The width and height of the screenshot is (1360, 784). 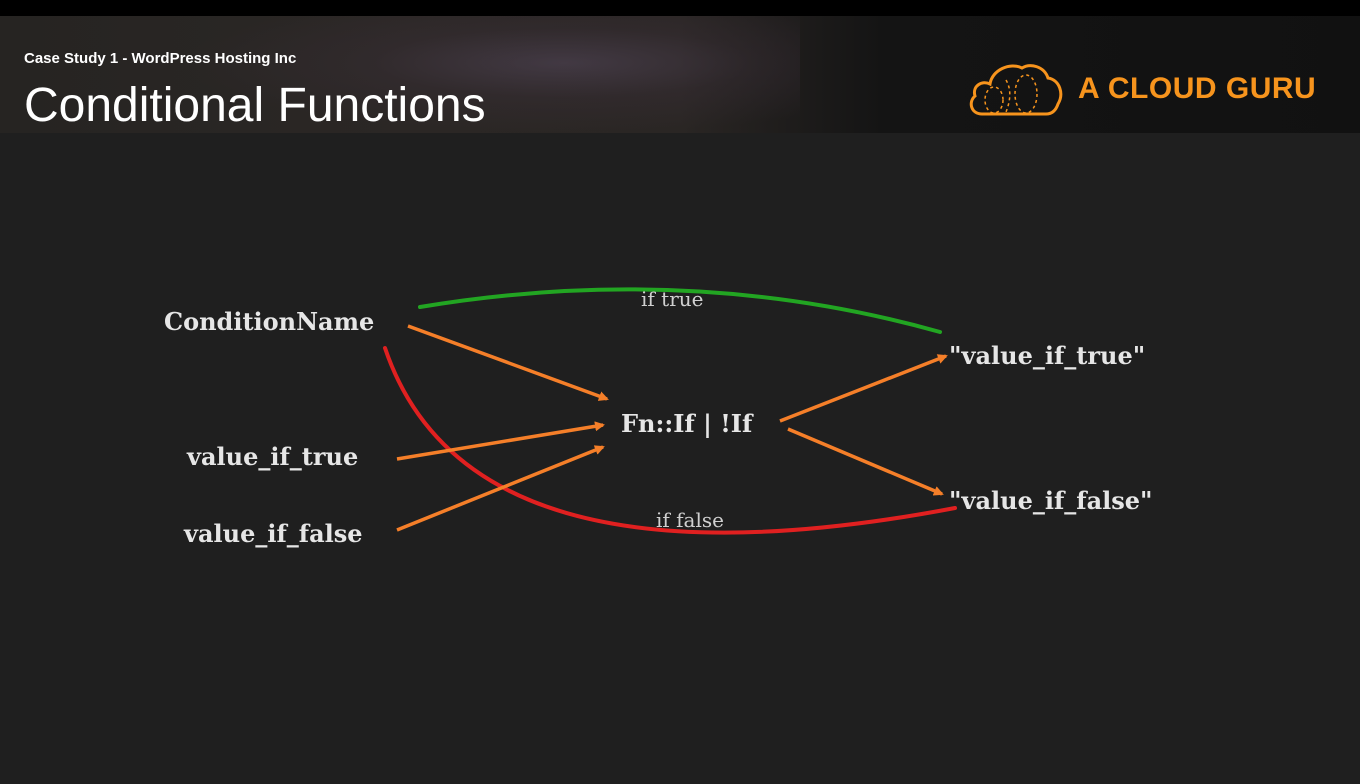 I want to click on value-if-true-input-node: value_if_true, so click(x=272, y=456).